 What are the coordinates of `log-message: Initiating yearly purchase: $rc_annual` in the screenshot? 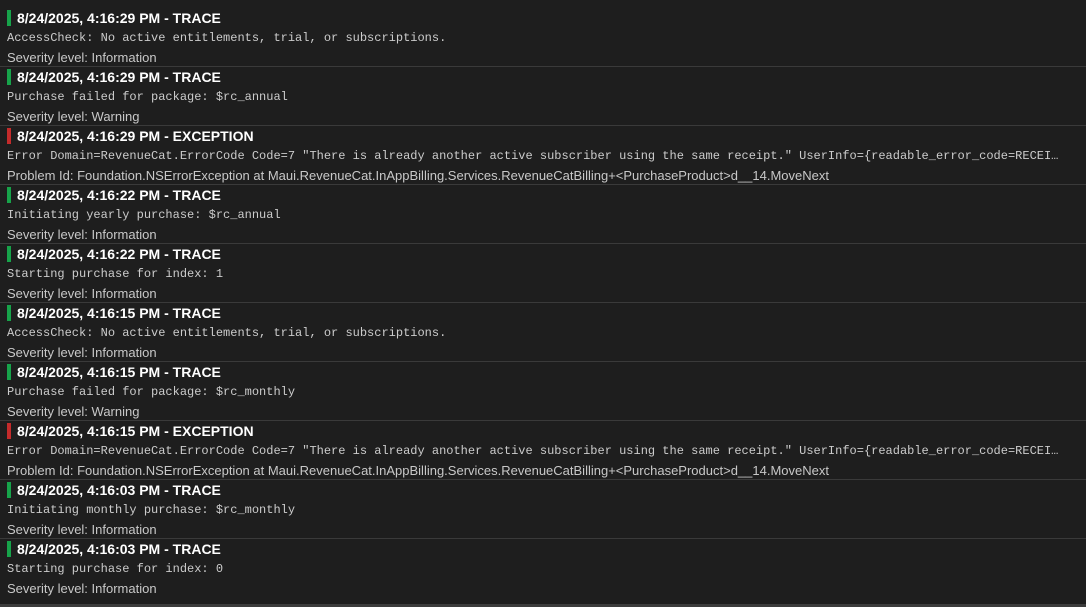 It's located at (144, 215).